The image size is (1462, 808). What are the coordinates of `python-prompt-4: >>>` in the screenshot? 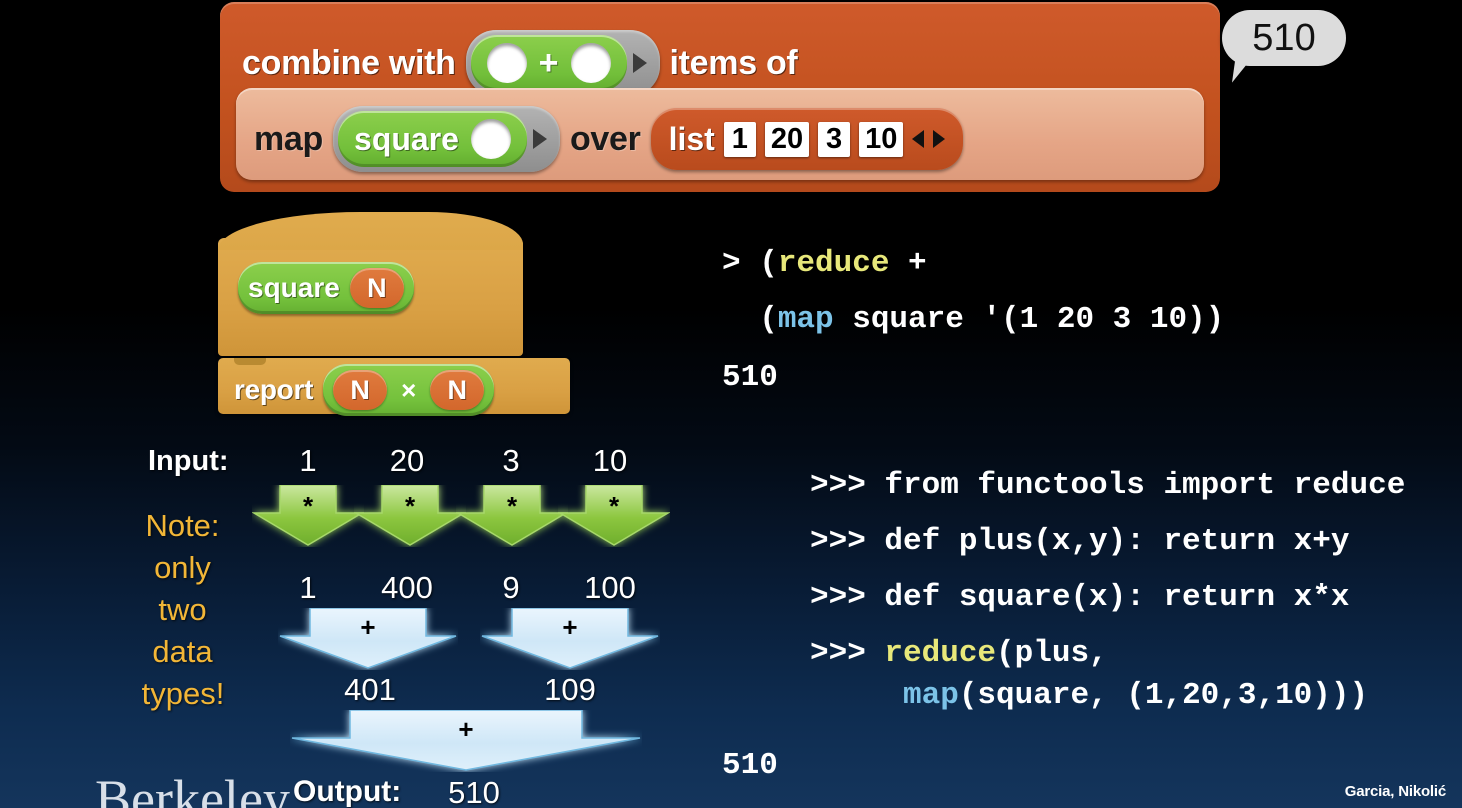 It's located at (847, 653).